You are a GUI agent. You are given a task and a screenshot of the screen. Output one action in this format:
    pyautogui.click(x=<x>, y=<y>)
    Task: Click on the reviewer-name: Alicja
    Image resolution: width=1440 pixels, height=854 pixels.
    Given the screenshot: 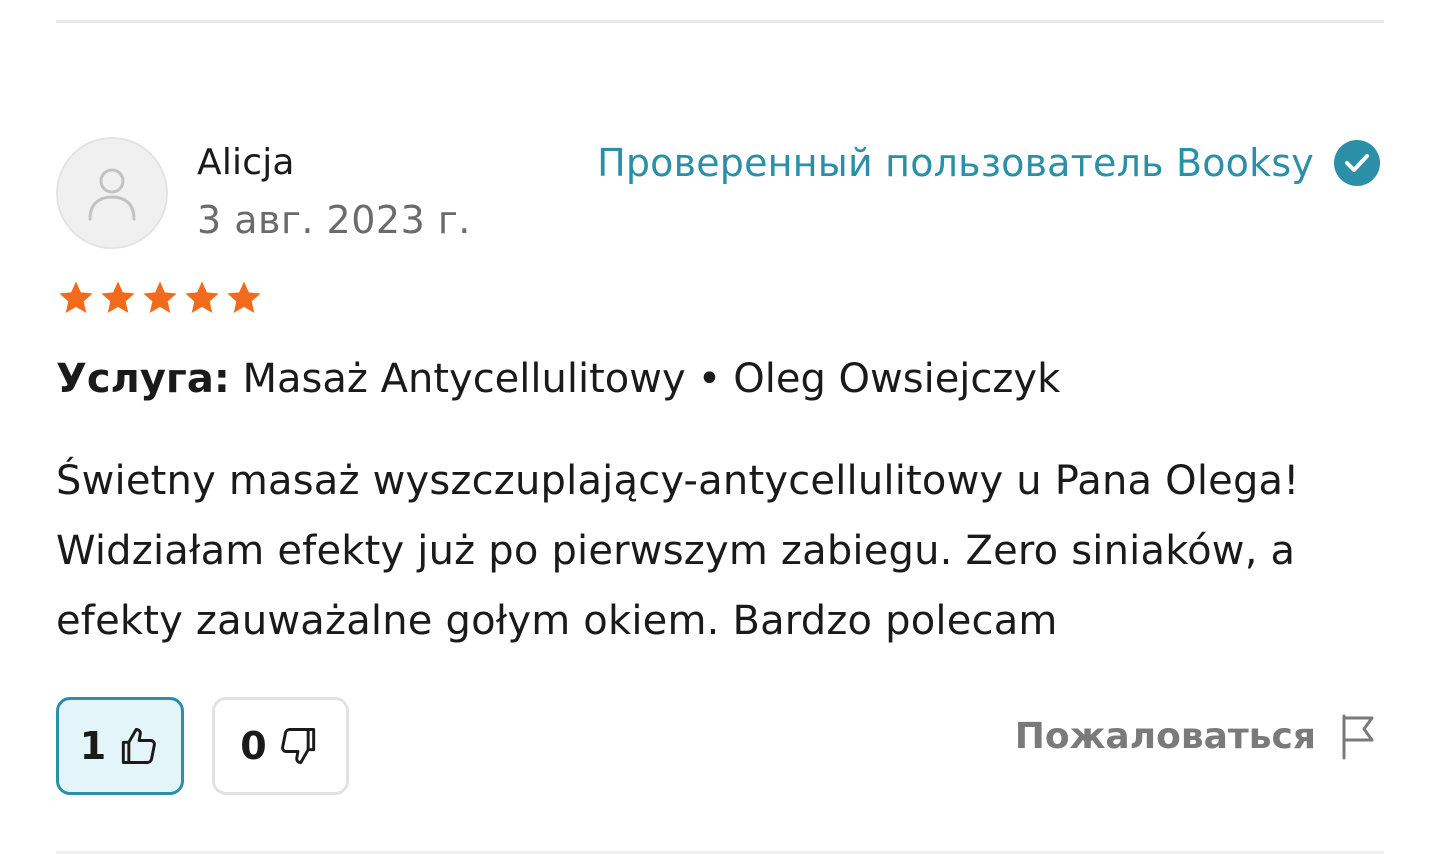 What is the action you would take?
    pyautogui.click(x=246, y=162)
    